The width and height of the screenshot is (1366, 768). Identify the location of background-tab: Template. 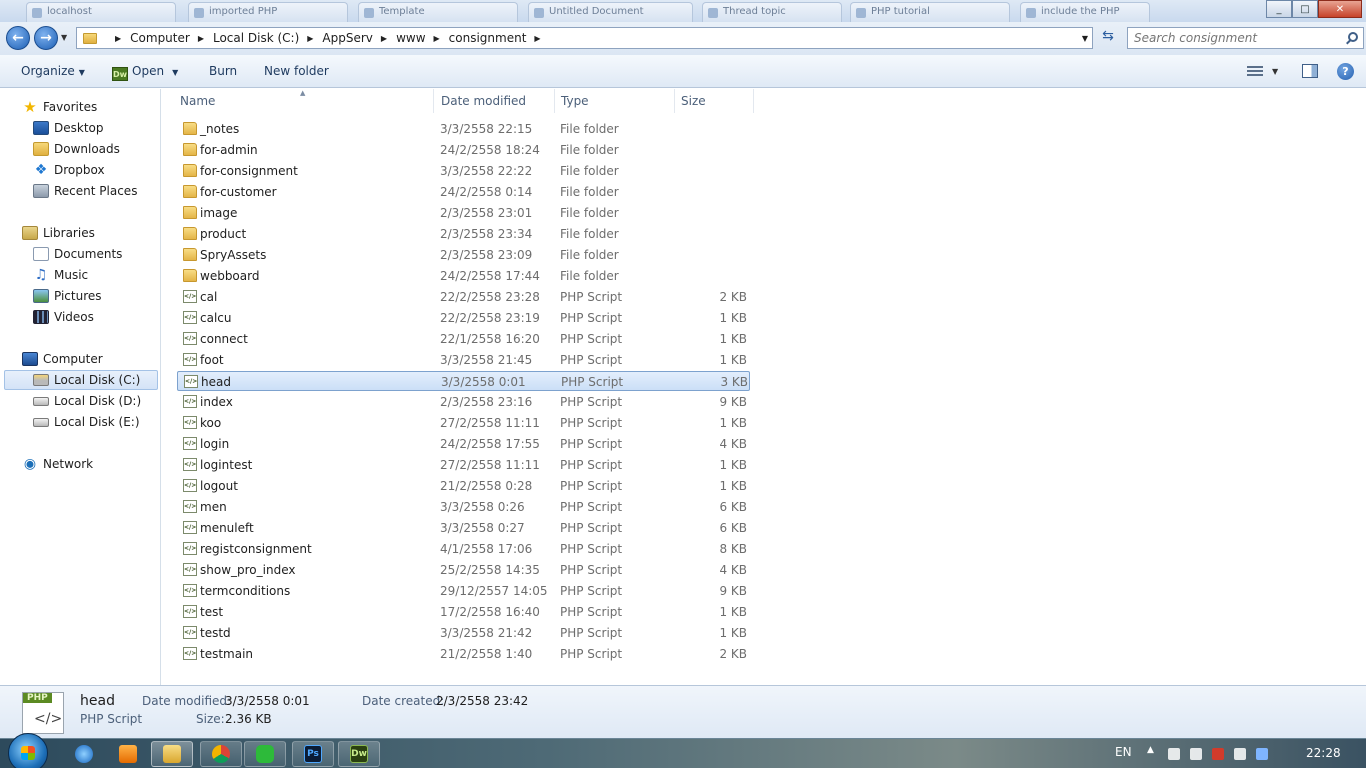
(438, 12).